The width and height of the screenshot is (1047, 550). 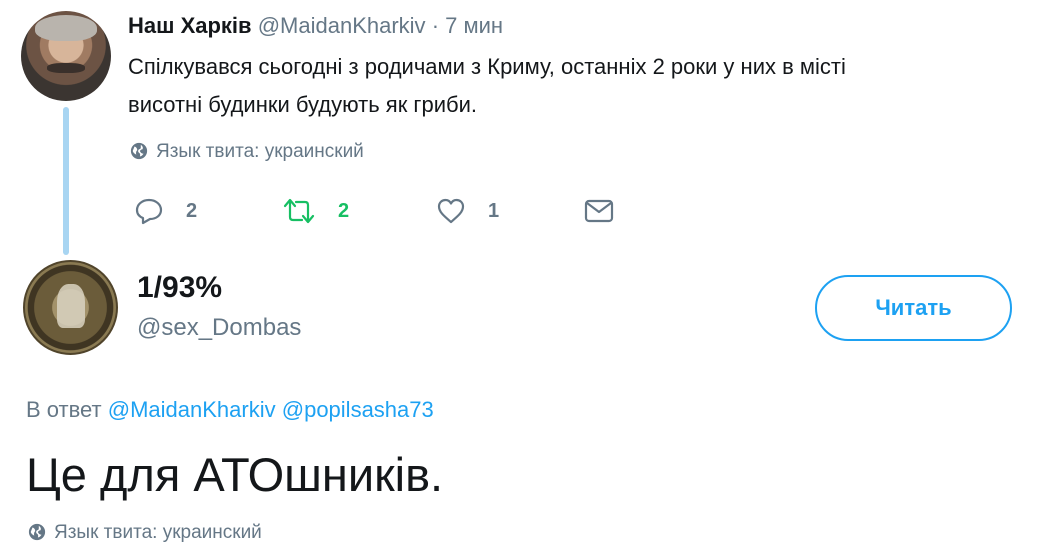 I want to click on avatar-hair, so click(x=66, y=28).